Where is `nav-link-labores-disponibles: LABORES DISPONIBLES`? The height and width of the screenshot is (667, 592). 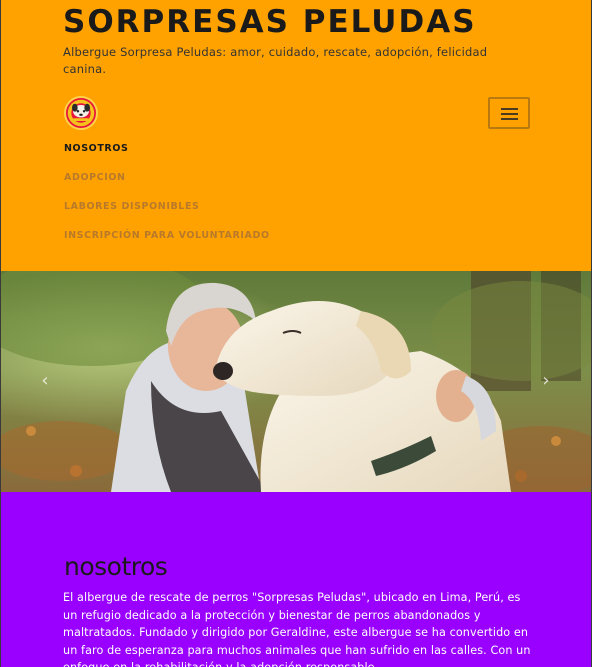
nav-link-labores-disponibles: LABORES DISPONIBLES is located at coordinates (167, 207).